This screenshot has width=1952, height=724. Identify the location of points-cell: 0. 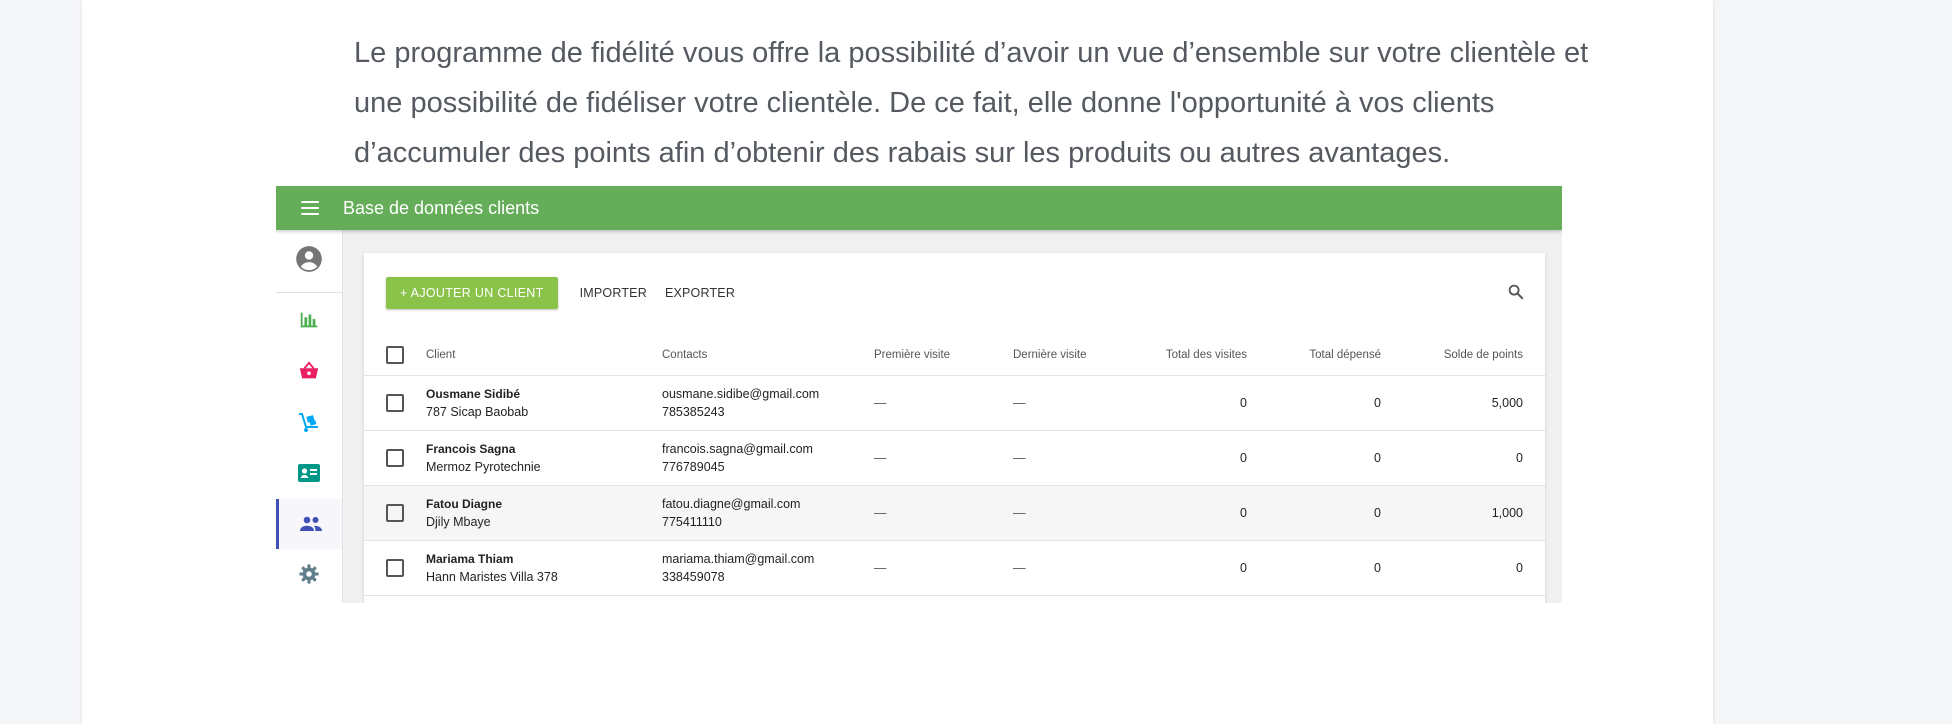
(1452, 458).